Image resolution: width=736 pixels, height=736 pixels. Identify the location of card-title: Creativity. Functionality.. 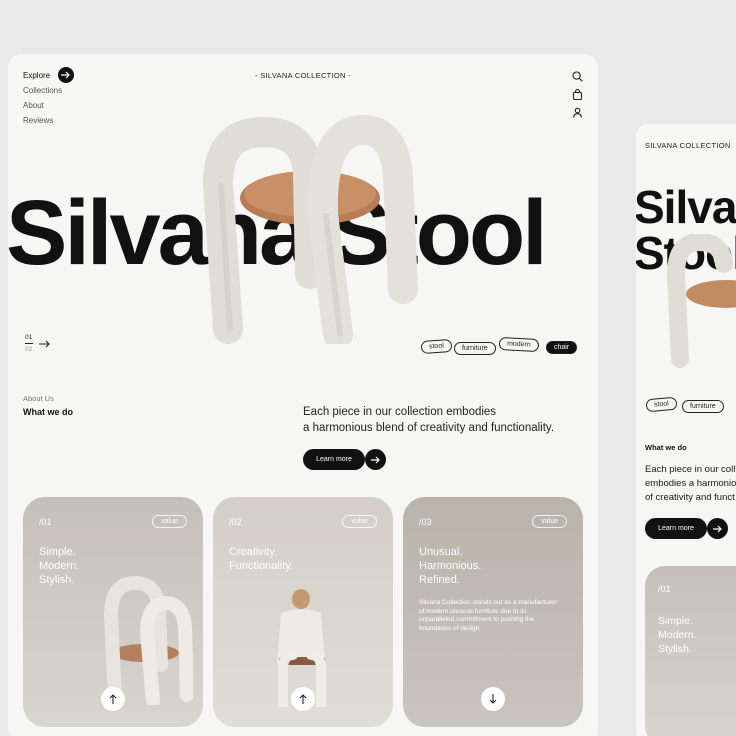
(261, 559).